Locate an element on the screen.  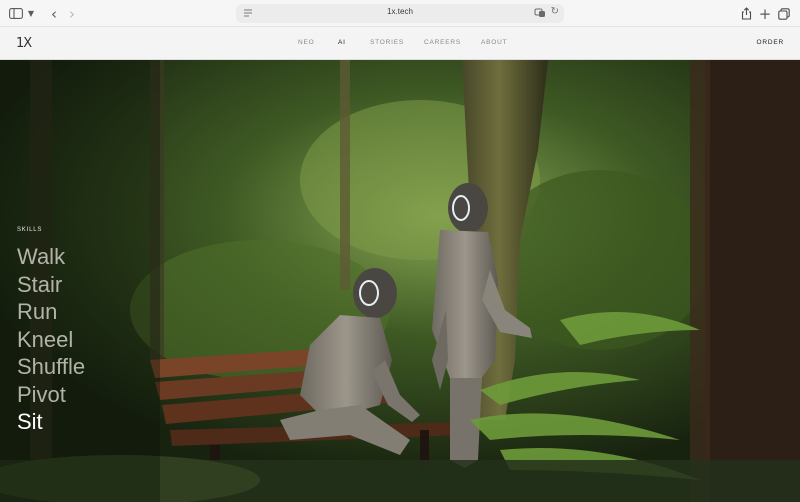
nav-careers: CAREERS is located at coordinates (442, 42).